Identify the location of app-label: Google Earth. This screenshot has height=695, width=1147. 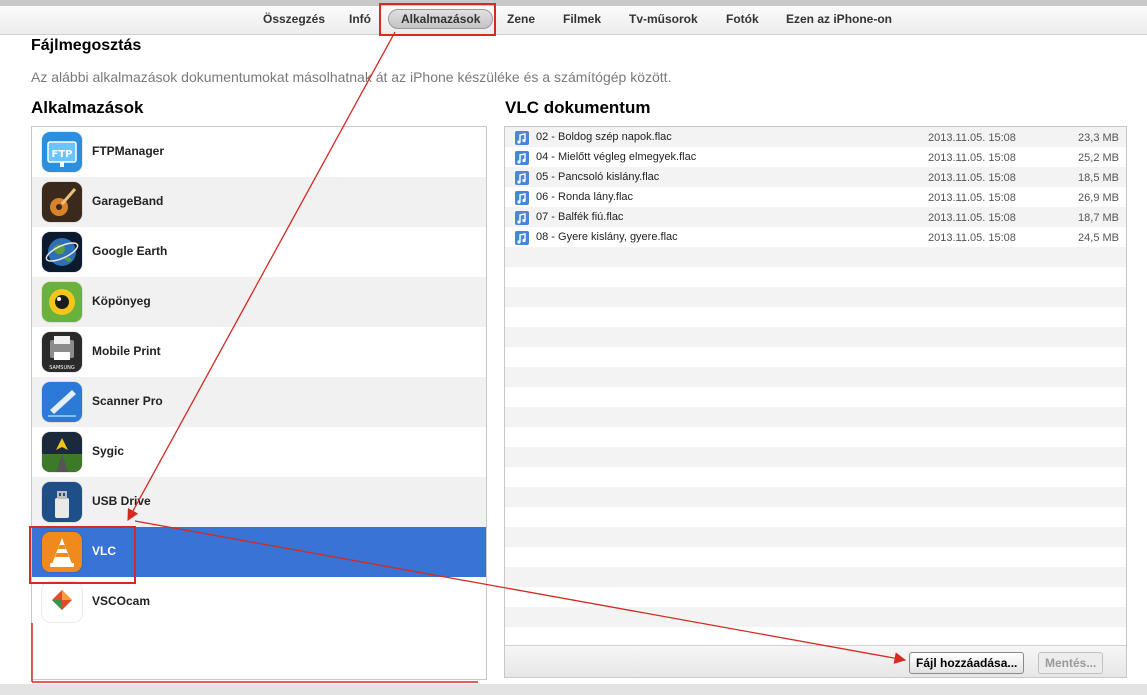
(130, 251).